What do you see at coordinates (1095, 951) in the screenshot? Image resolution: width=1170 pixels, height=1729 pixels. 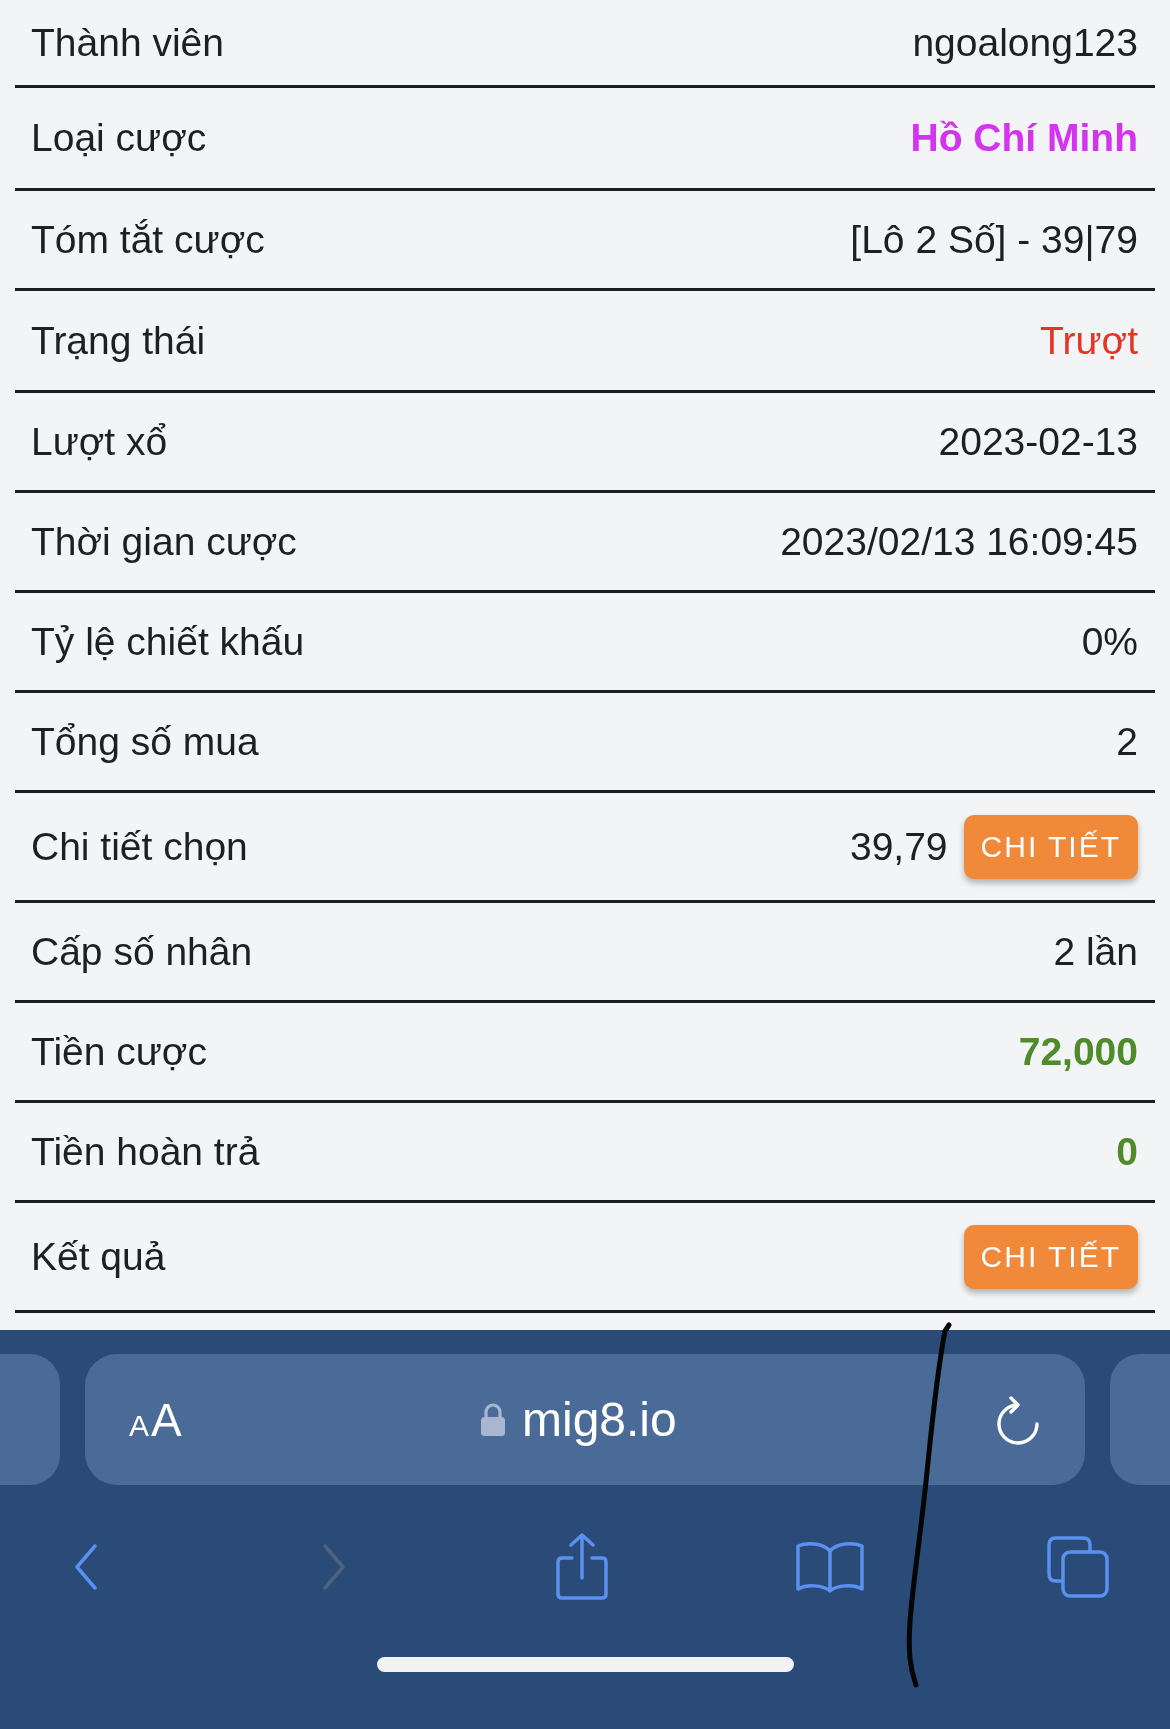 I see `row-value: 2 lần` at bounding box center [1095, 951].